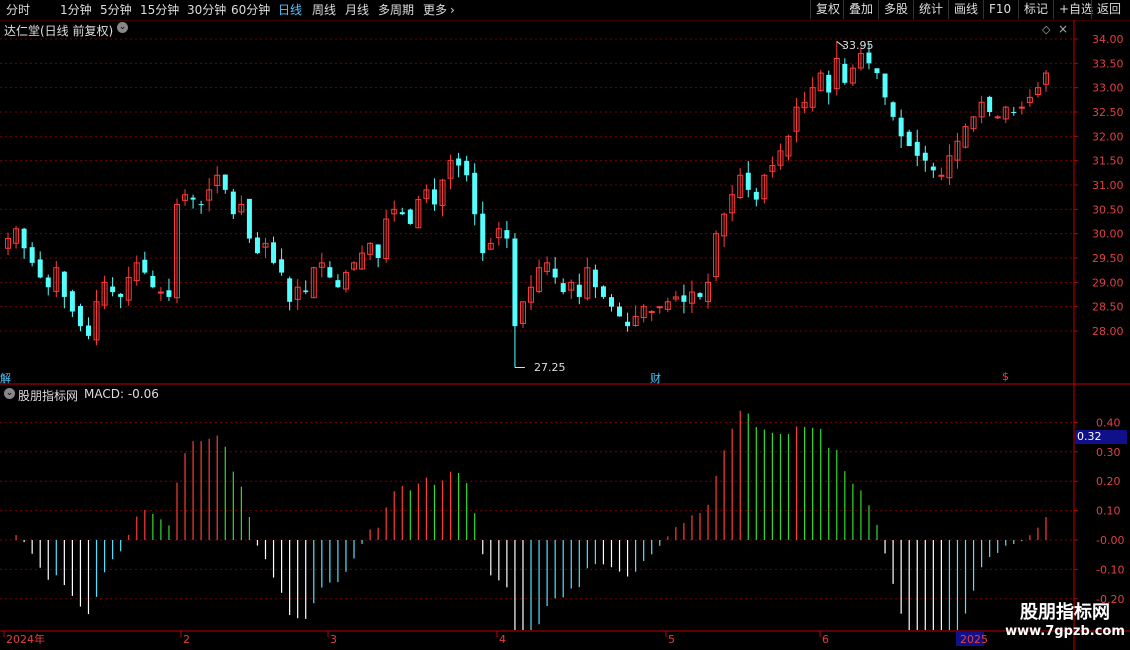 The width and height of the screenshot is (1130, 650). What do you see at coordinates (122, 27) in the screenshot?
I see `chevron-down-icon: ⌄` at bounding box center [122, 27].